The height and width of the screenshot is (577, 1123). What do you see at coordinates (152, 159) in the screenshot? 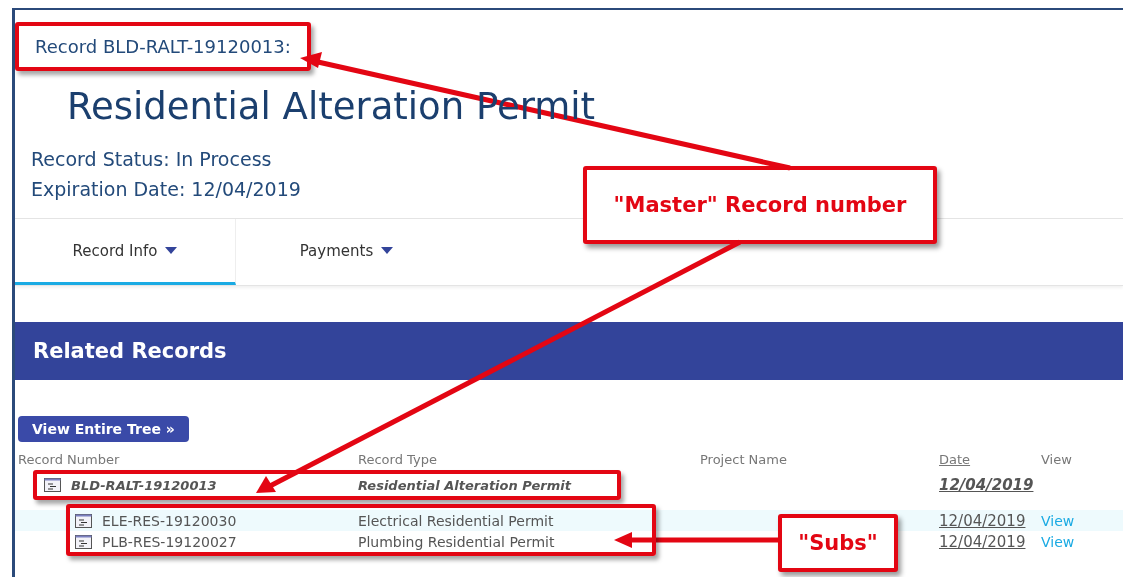
I see `record-status: Record Status: In Process` at bounding box center [152, 159].